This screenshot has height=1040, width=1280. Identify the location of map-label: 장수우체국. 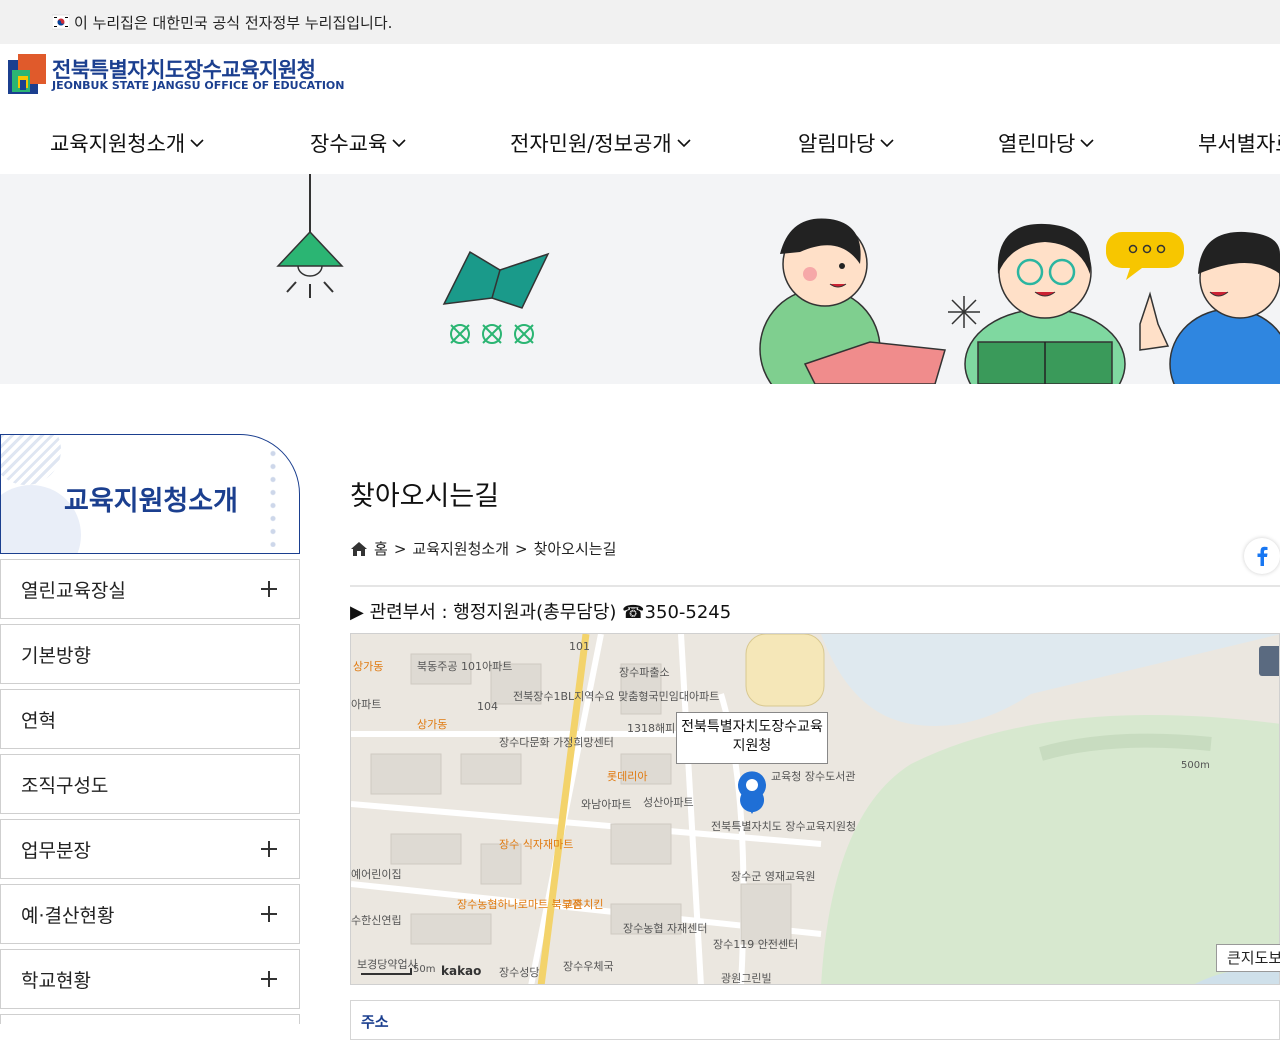
(588, 966).